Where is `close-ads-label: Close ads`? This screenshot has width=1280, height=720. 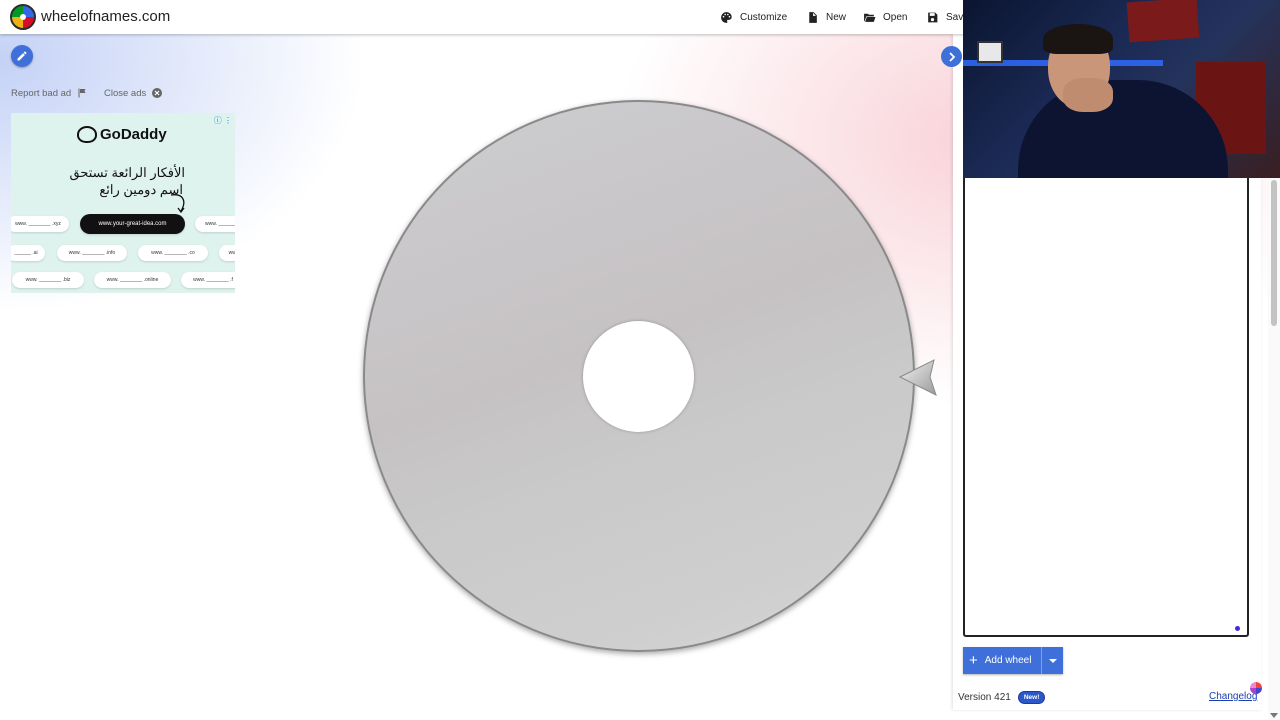
close-ads-label: Close ads is located at coordinates (125, 93).